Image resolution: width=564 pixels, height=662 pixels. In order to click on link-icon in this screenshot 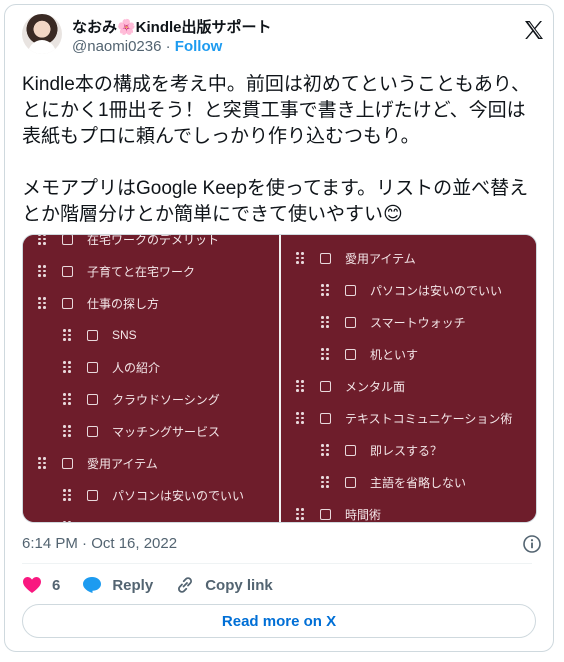, I will do `click(185, 585)`.